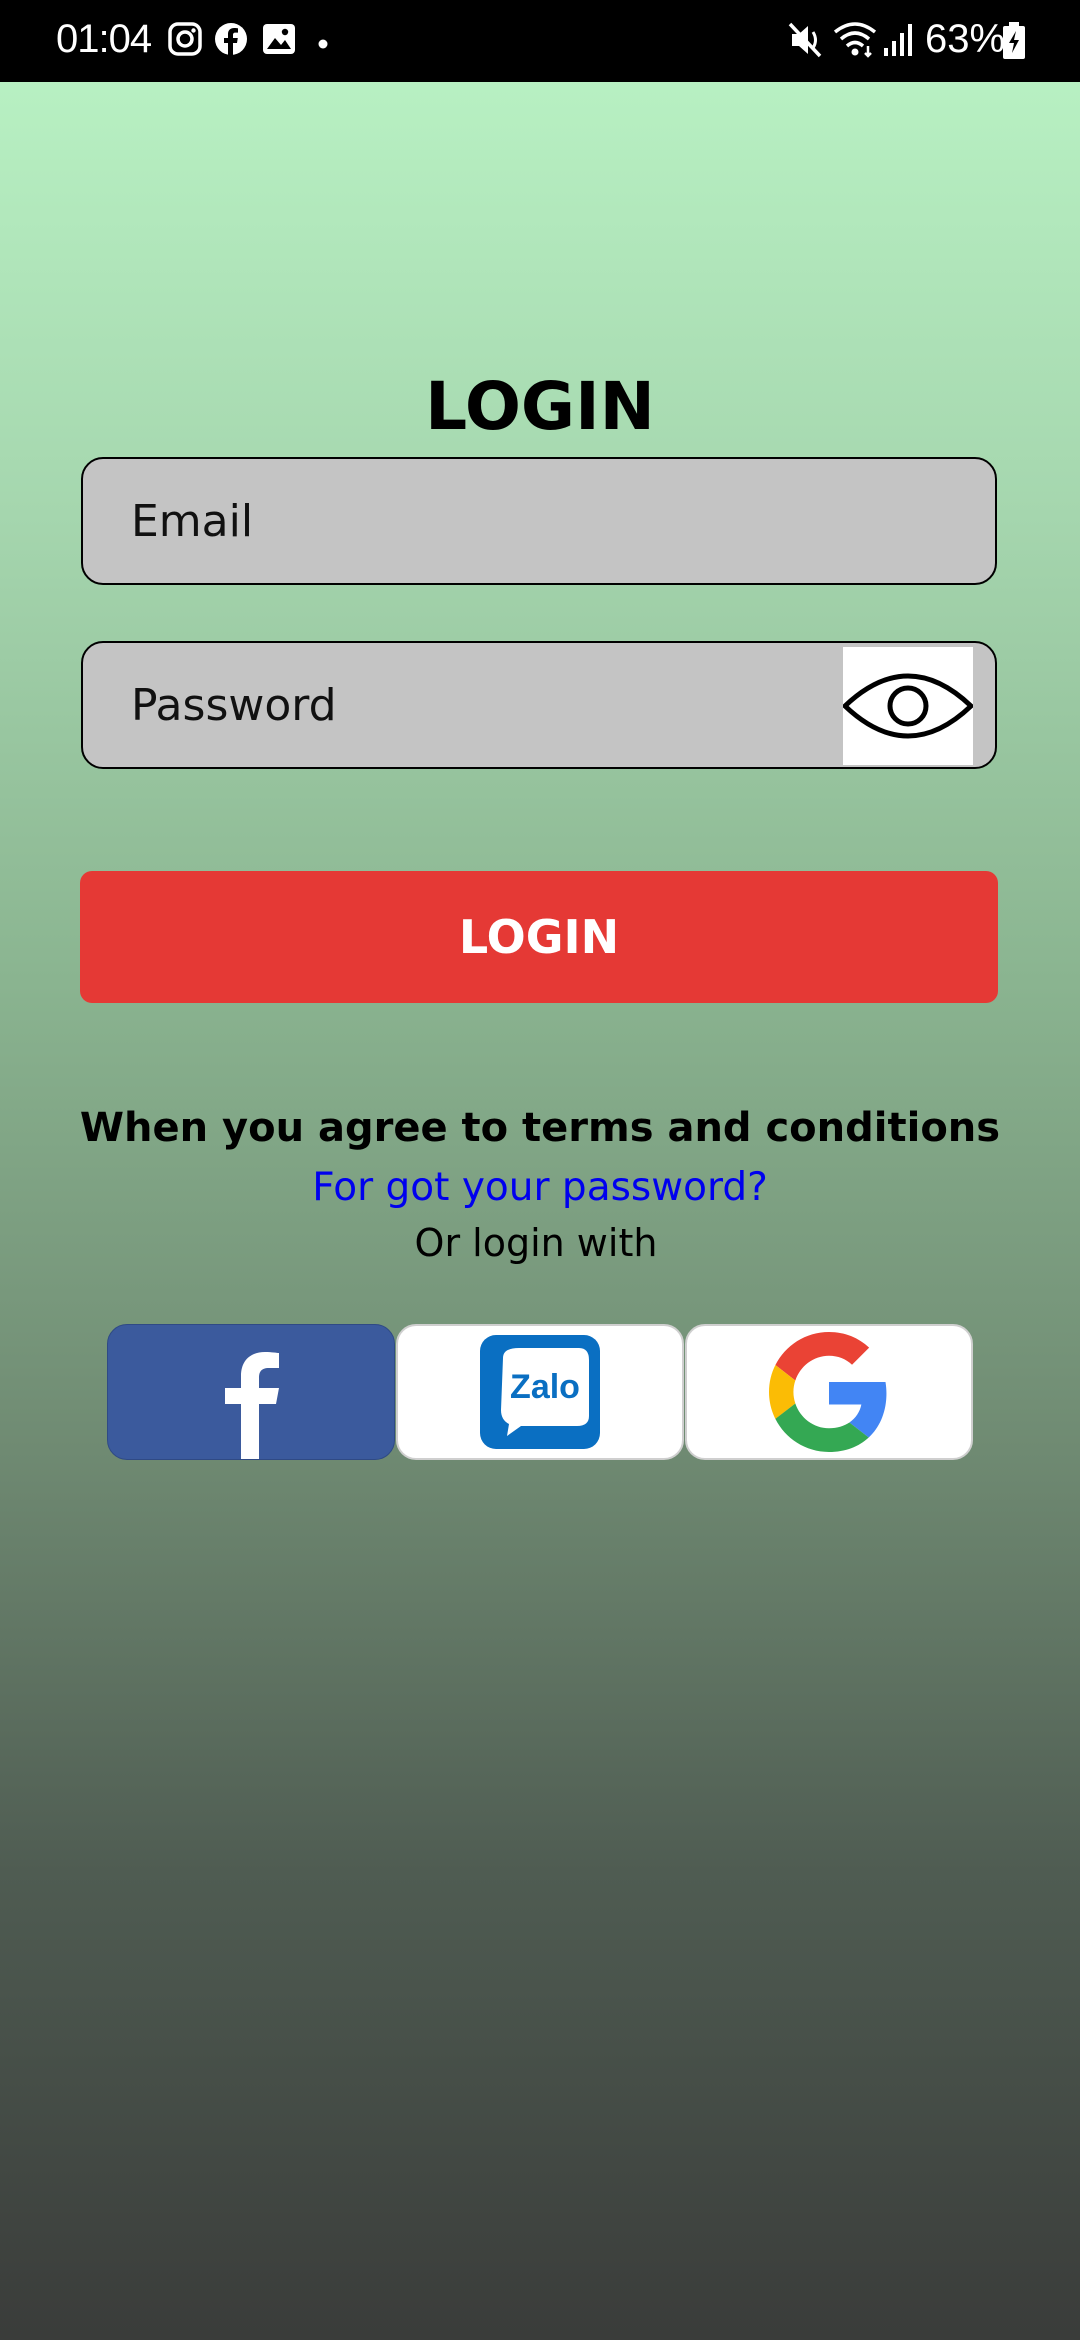 This screenshot has width=1080, height=2340. What do you see at coordinates (545, 1387) in the screenshot?
I see `zalo-logo-text: Zalo` at bounding box center [545, 1387].